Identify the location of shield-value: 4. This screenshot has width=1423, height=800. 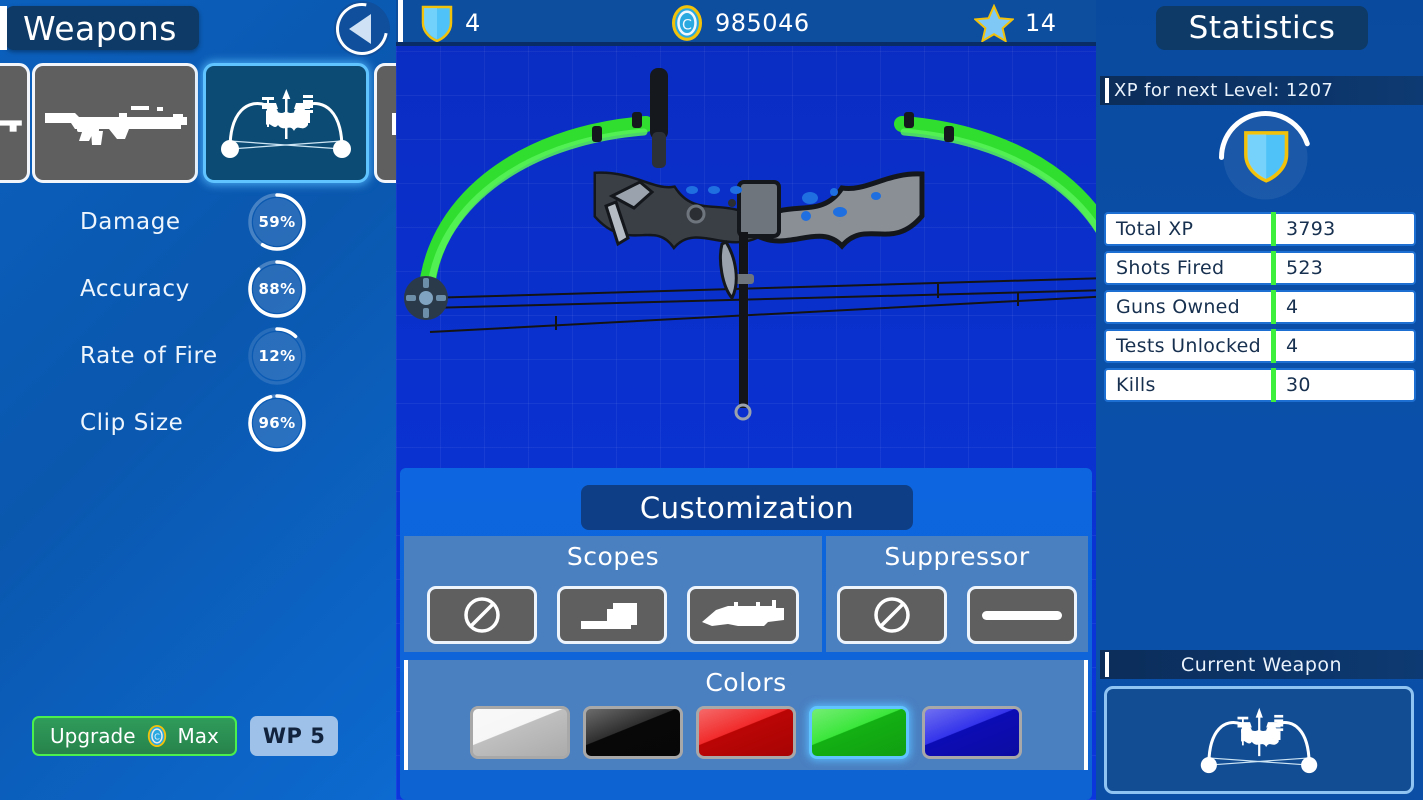
(473, 23).